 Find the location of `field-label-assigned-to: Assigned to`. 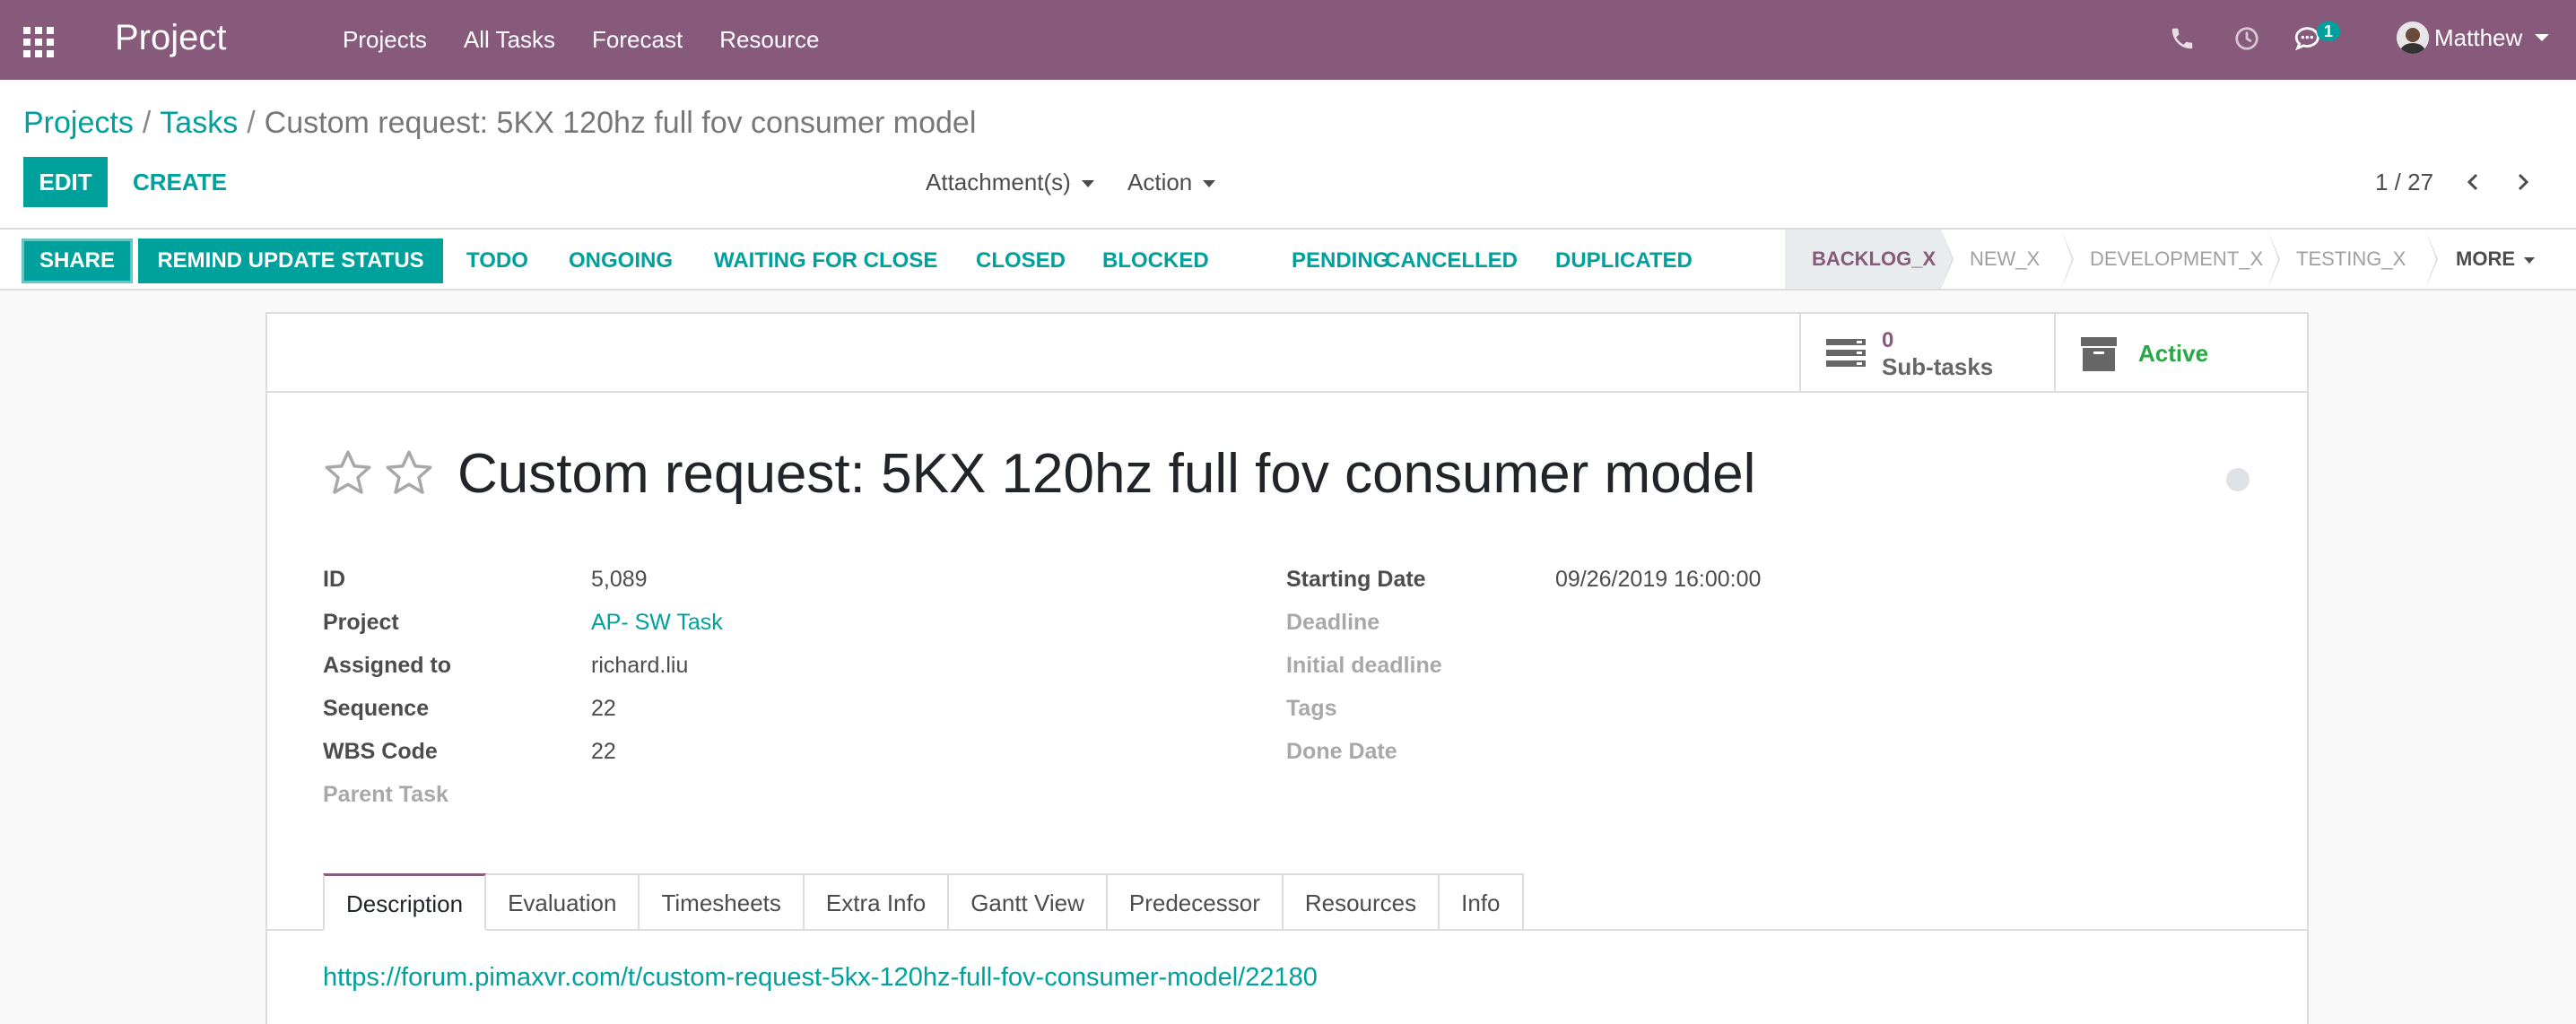

field-label-assigned-to: Assigned to is located at coordinates (387, 665).